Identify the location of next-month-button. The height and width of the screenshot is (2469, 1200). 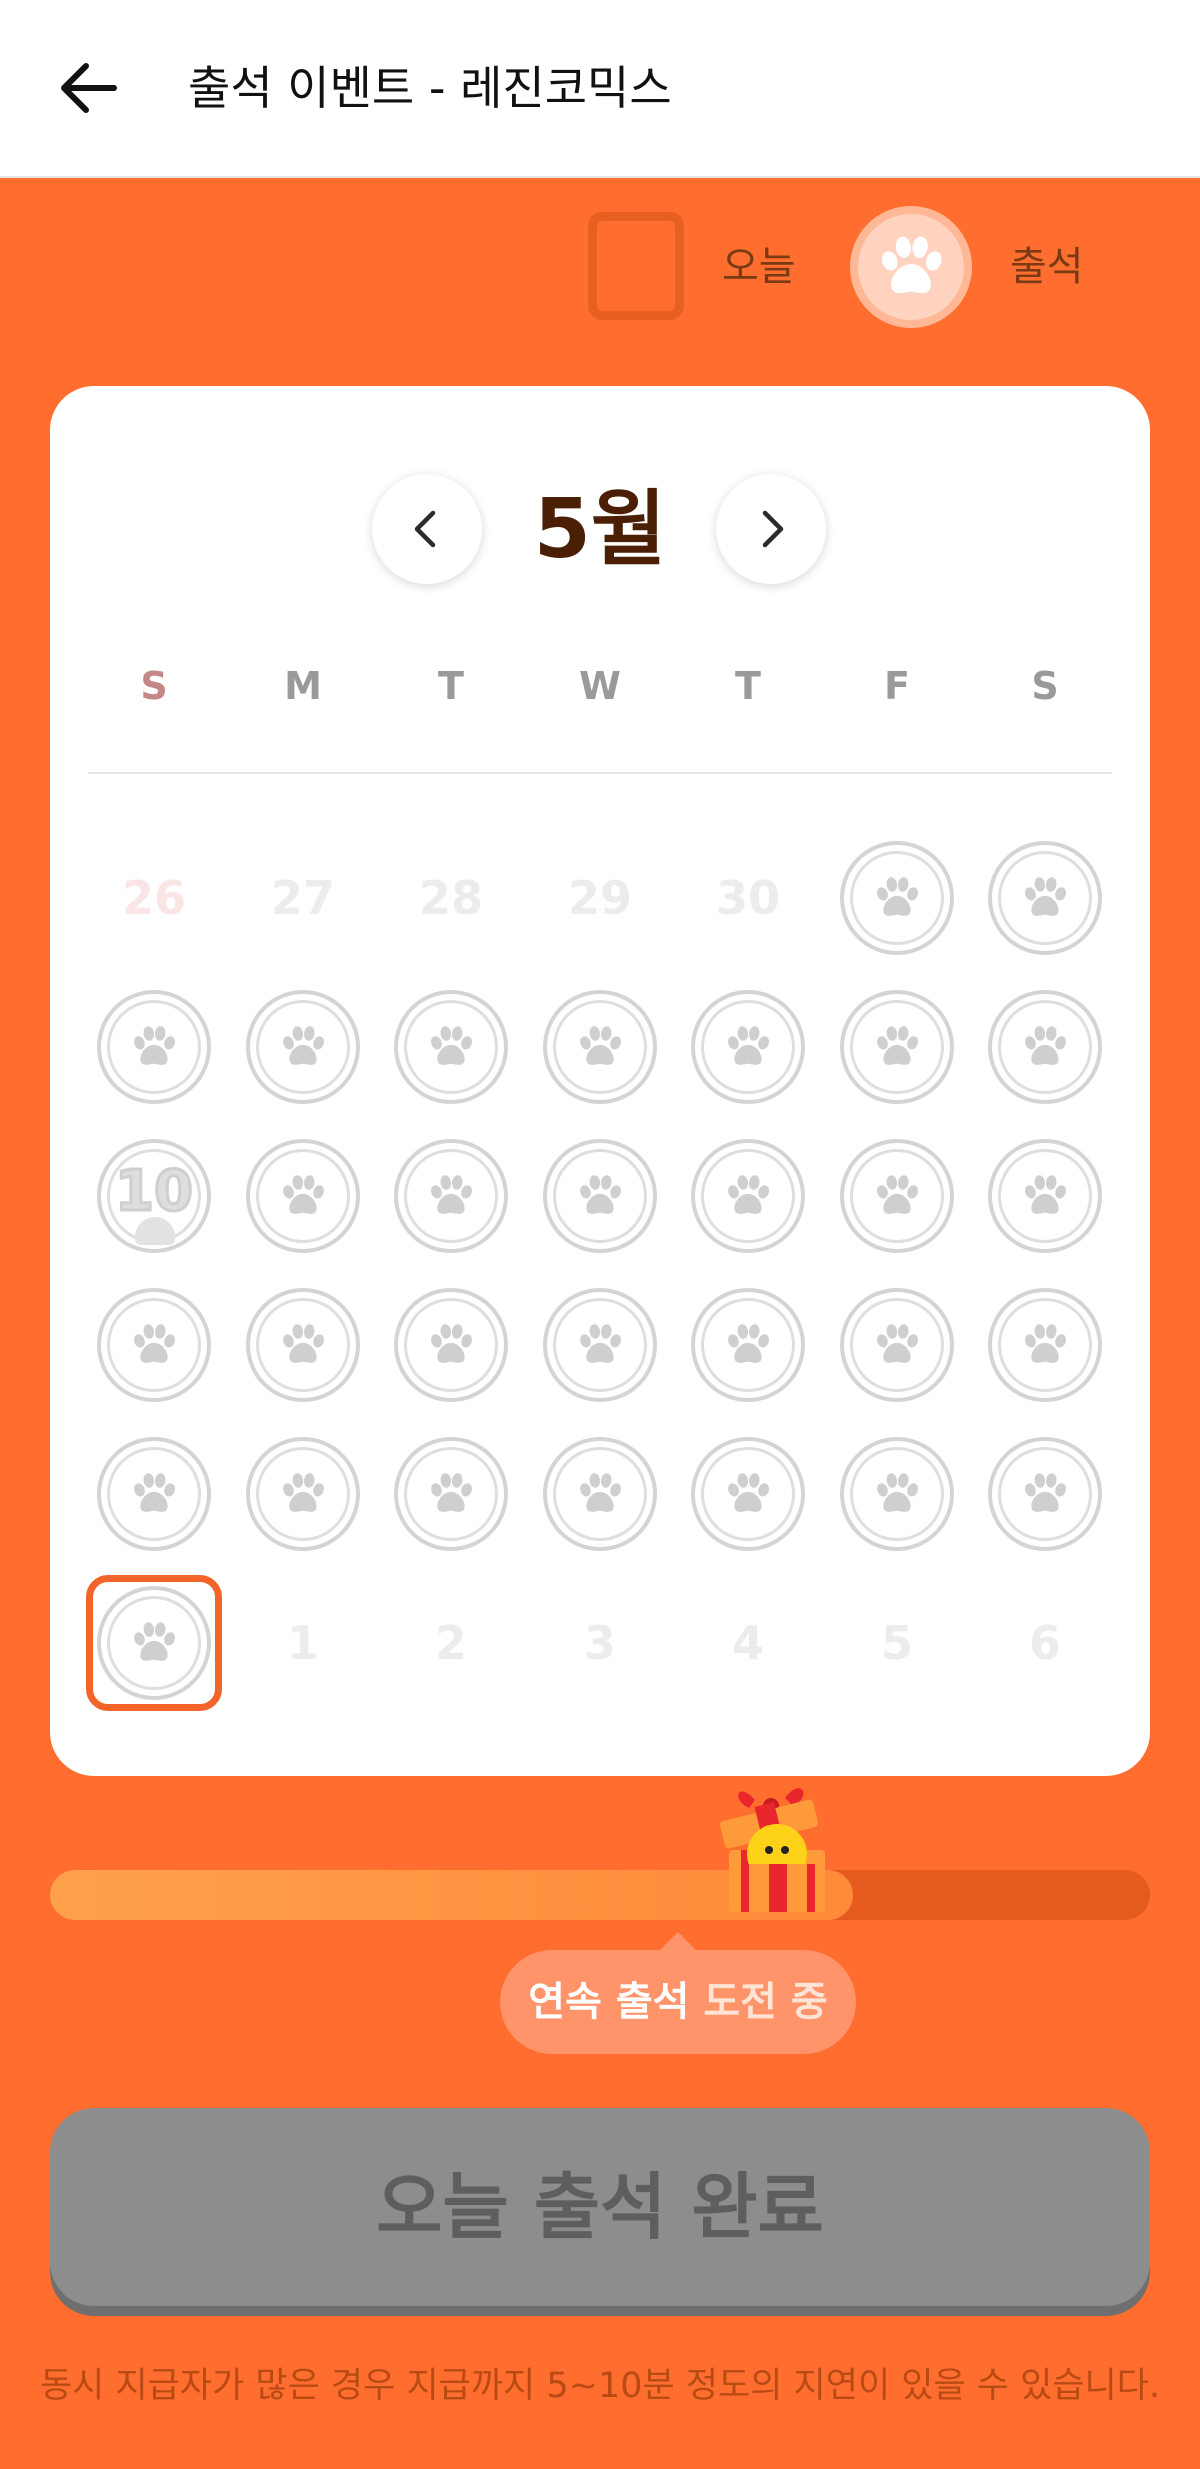
(771, 529).